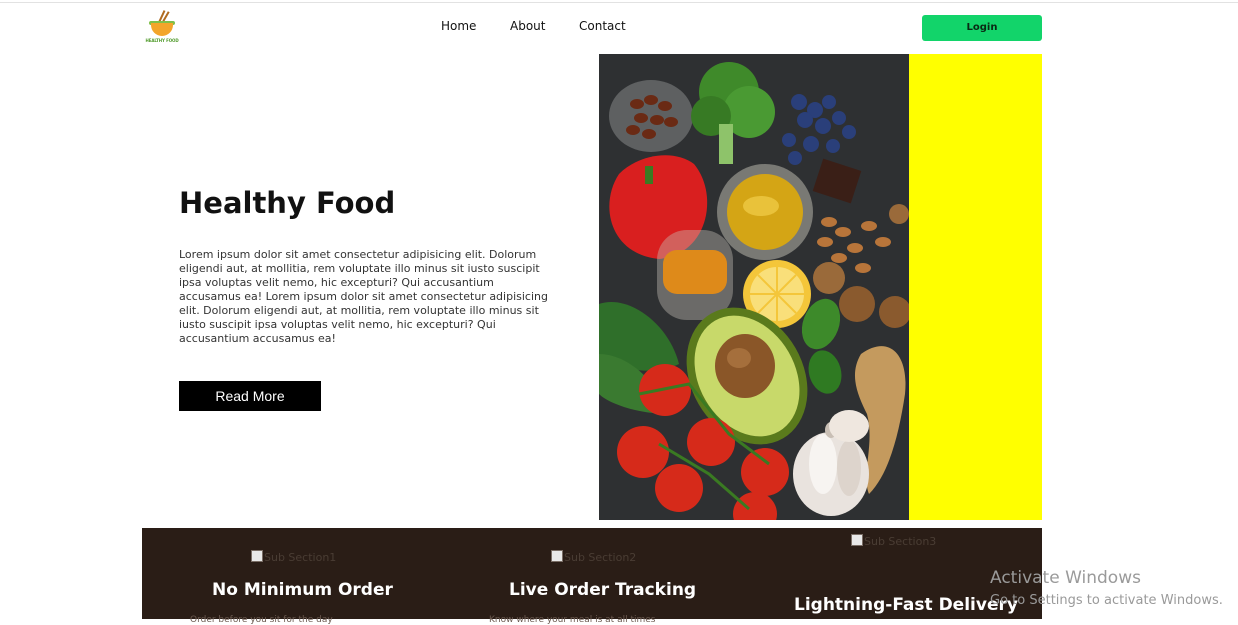 This screenshot has height=625, width=1238. I want to click on bowl-icon, so click(162, 29).